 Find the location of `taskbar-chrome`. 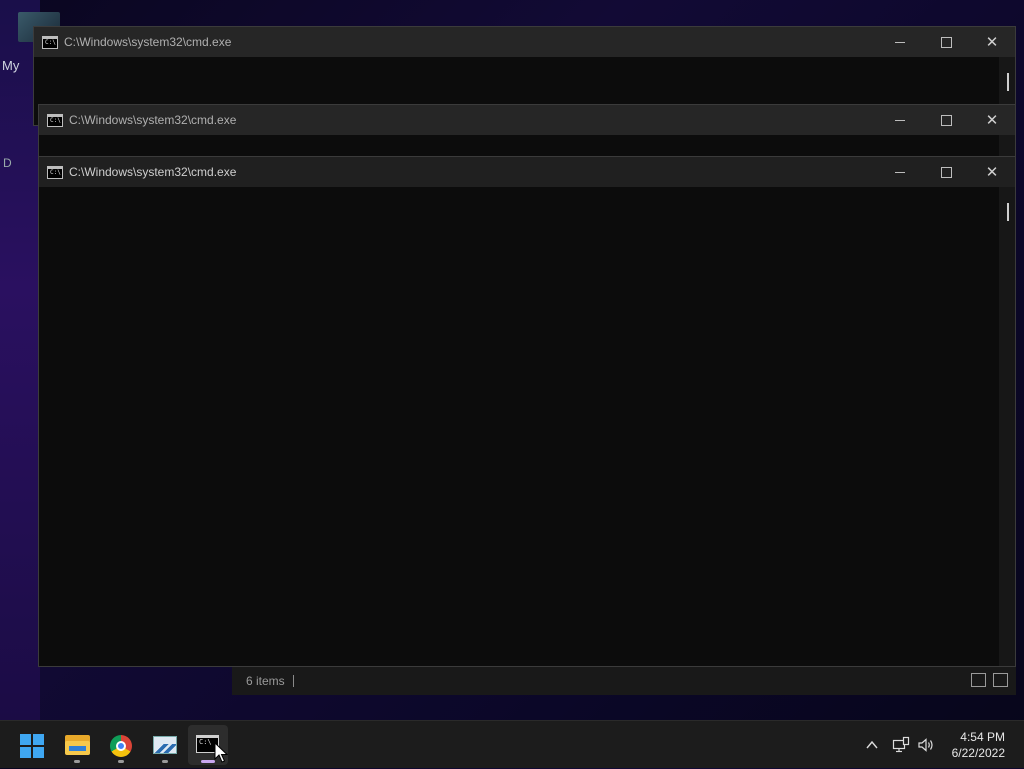

taskbar-chrome is located at coordinates (121, 745).